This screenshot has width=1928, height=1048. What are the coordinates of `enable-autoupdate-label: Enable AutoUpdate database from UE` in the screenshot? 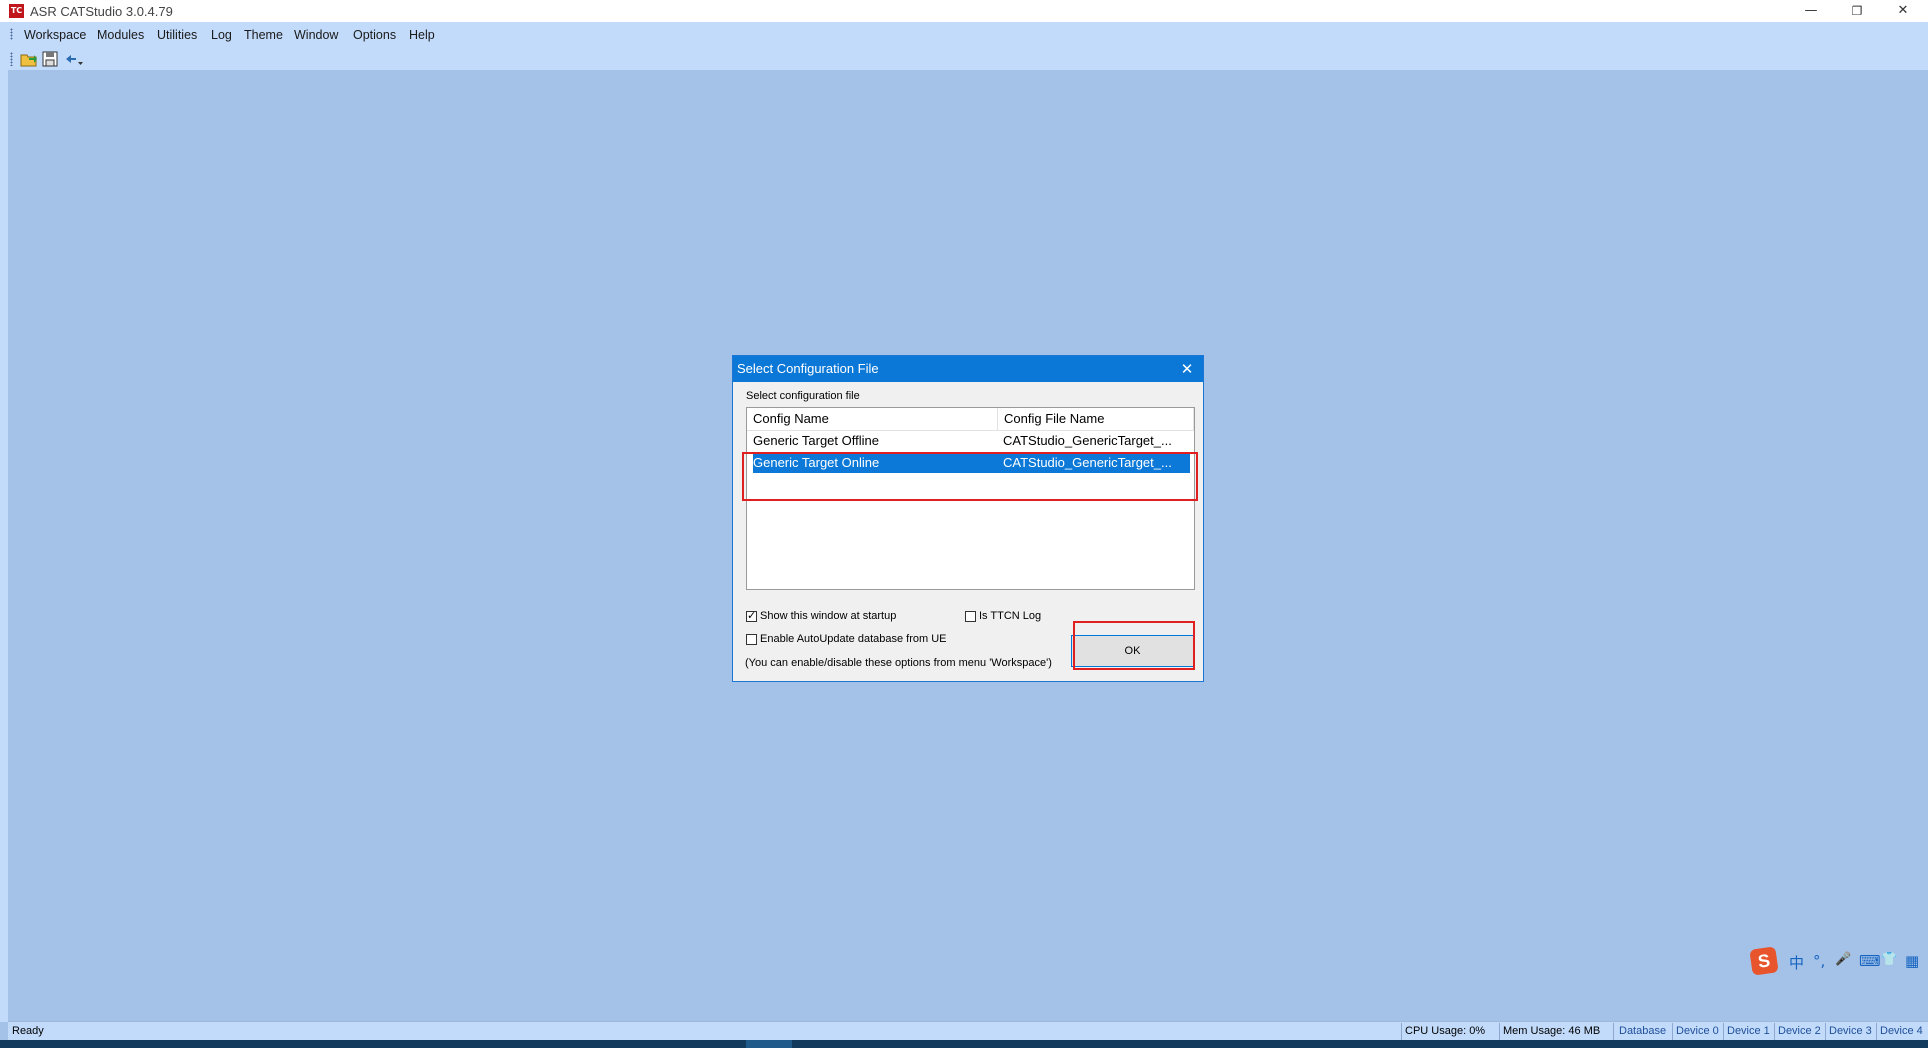 It's located at (853, 639).